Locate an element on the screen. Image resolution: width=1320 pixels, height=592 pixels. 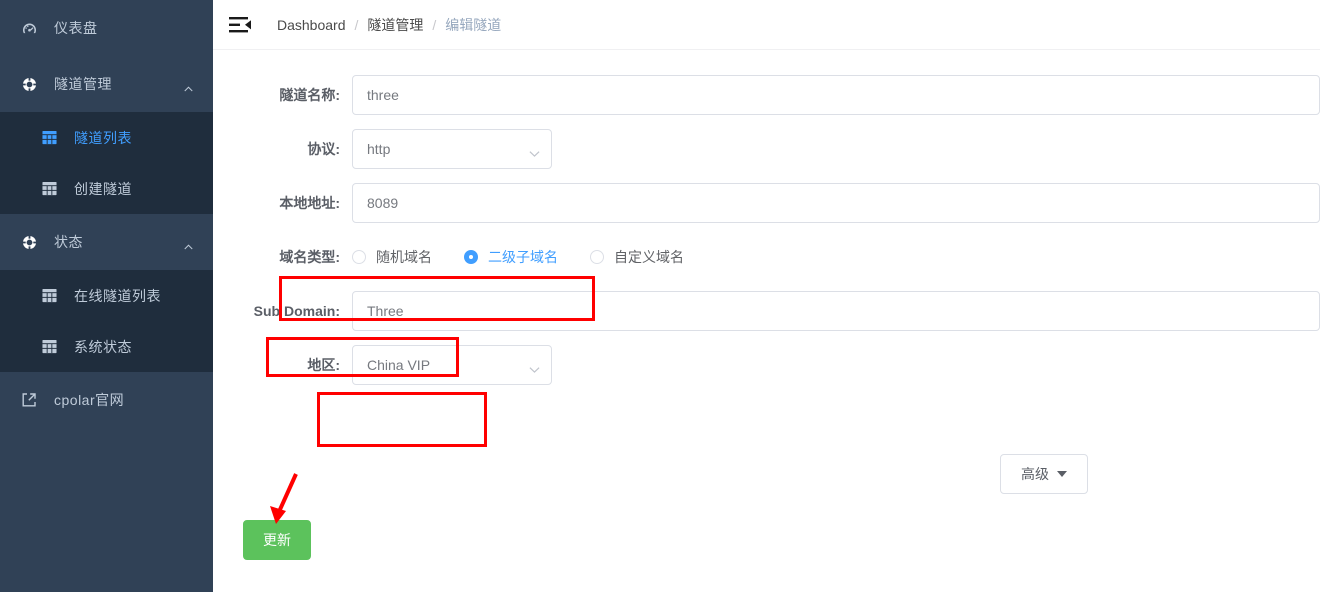
breadcrumb: Dashboard / 隧道管理 / 编辑隧道 is located at coordinates (389, 25).